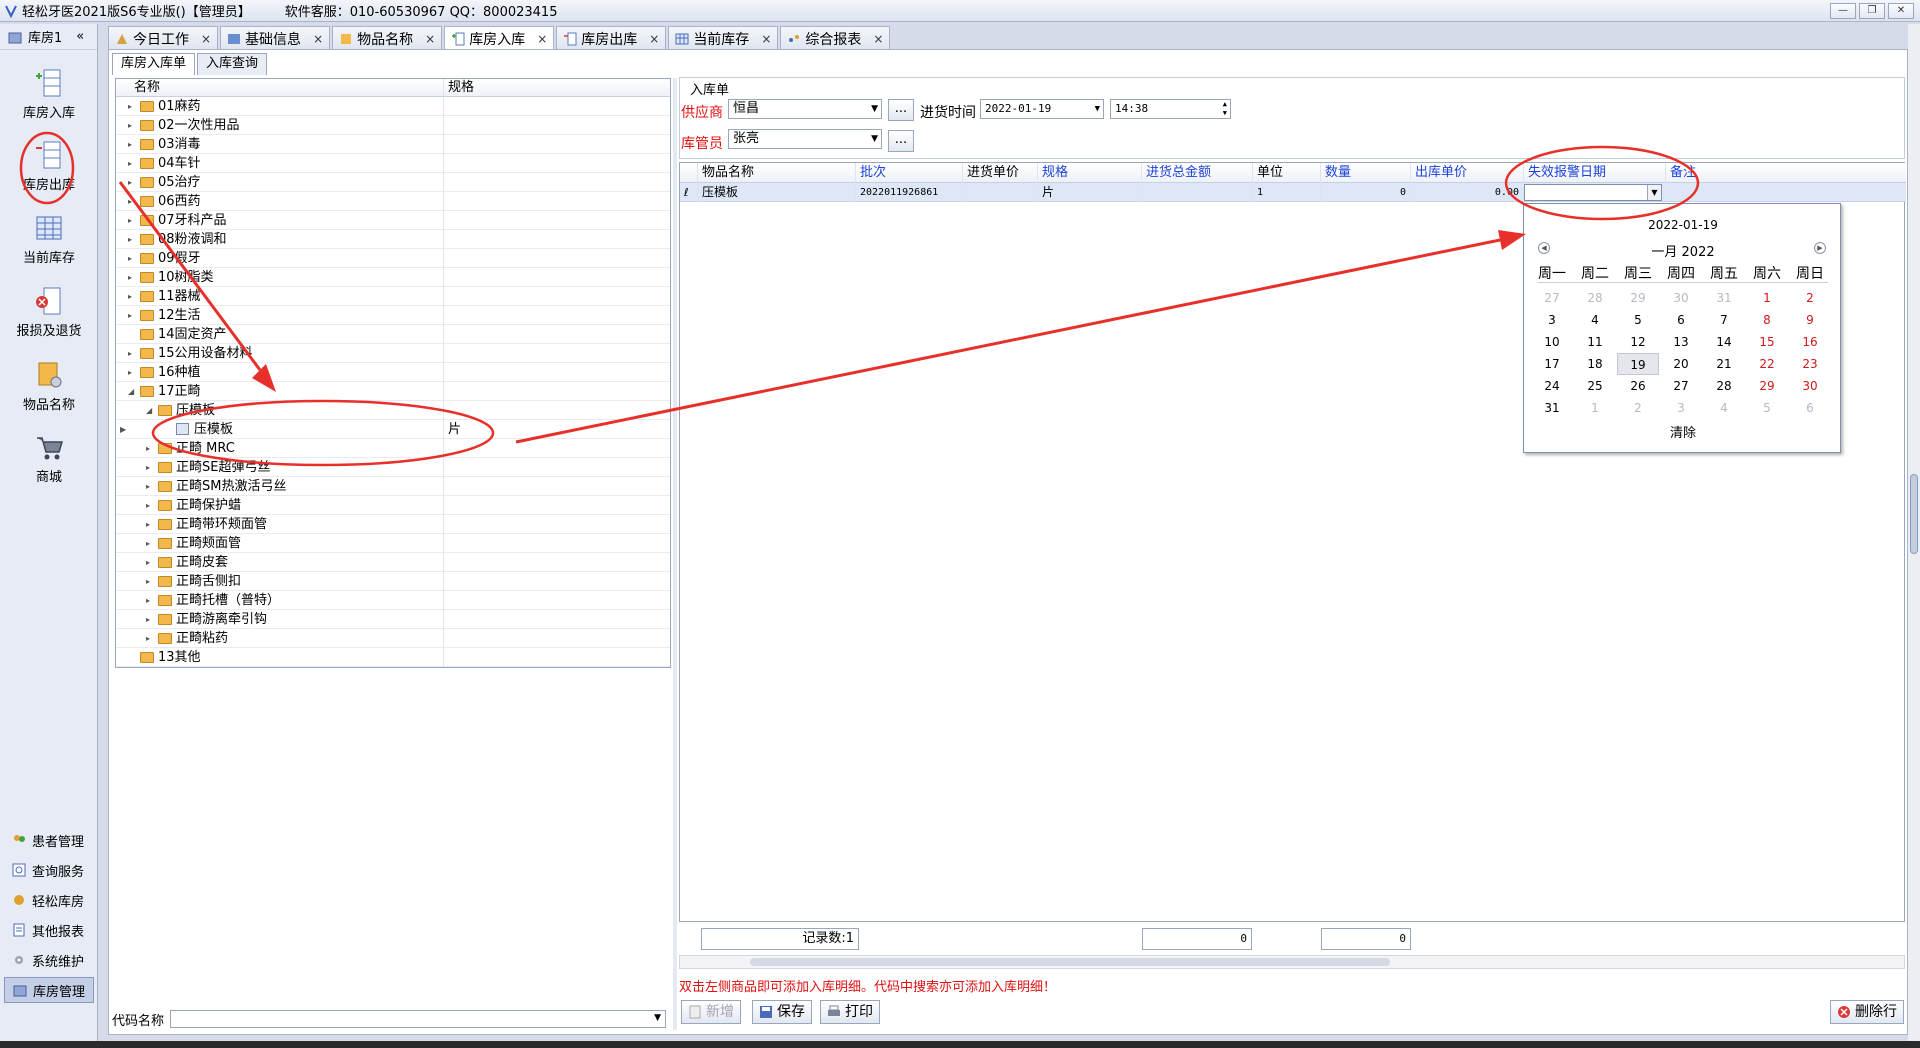  I want to click on nav-warehouse-mgmt: 库房管理, so click(49, 990).